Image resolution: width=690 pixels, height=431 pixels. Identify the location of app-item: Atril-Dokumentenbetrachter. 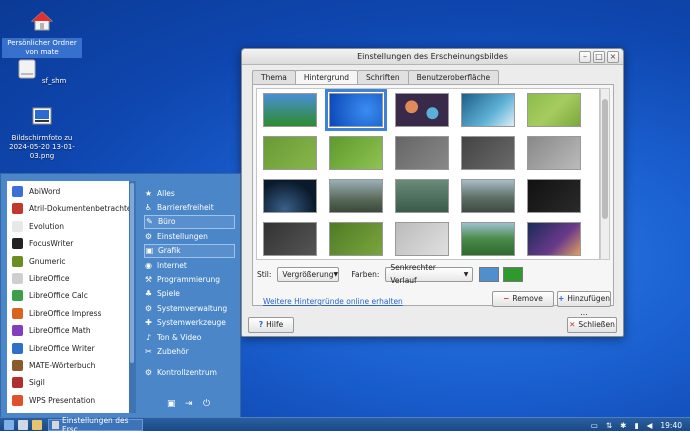
(71, 208).